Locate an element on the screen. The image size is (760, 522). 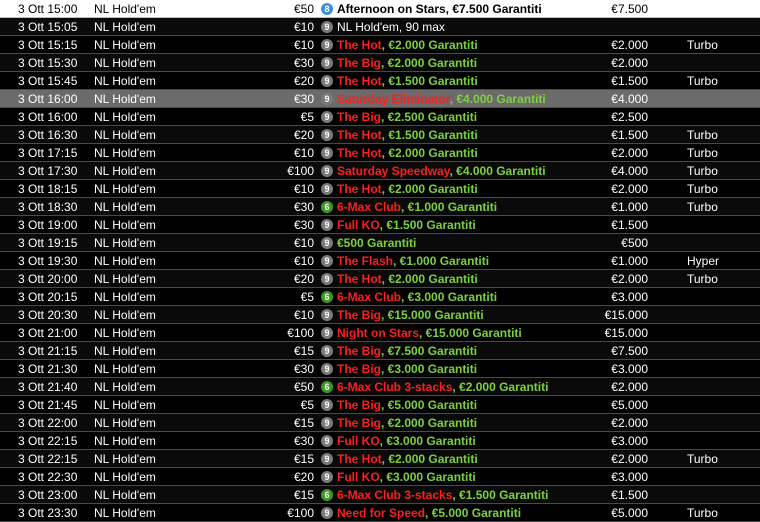
tournament-name-part: , €15.000 Garantiti is located at coordinates (470, 333).